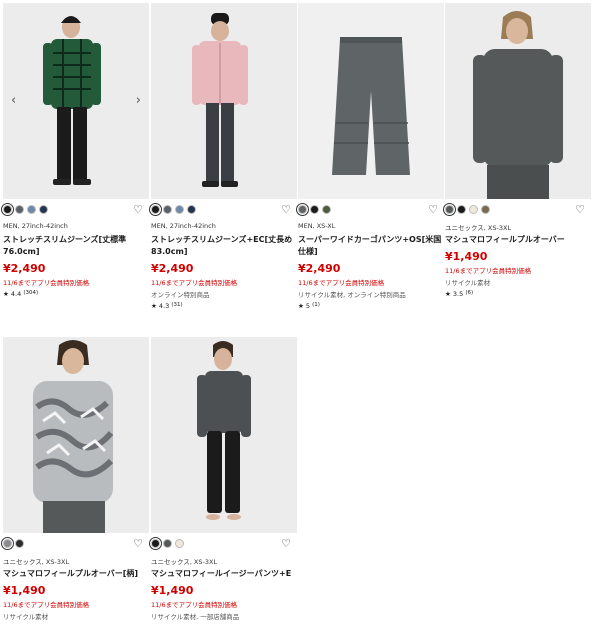 The image size is (594, 629). I want to click on pants-photo, so click(371, 106).